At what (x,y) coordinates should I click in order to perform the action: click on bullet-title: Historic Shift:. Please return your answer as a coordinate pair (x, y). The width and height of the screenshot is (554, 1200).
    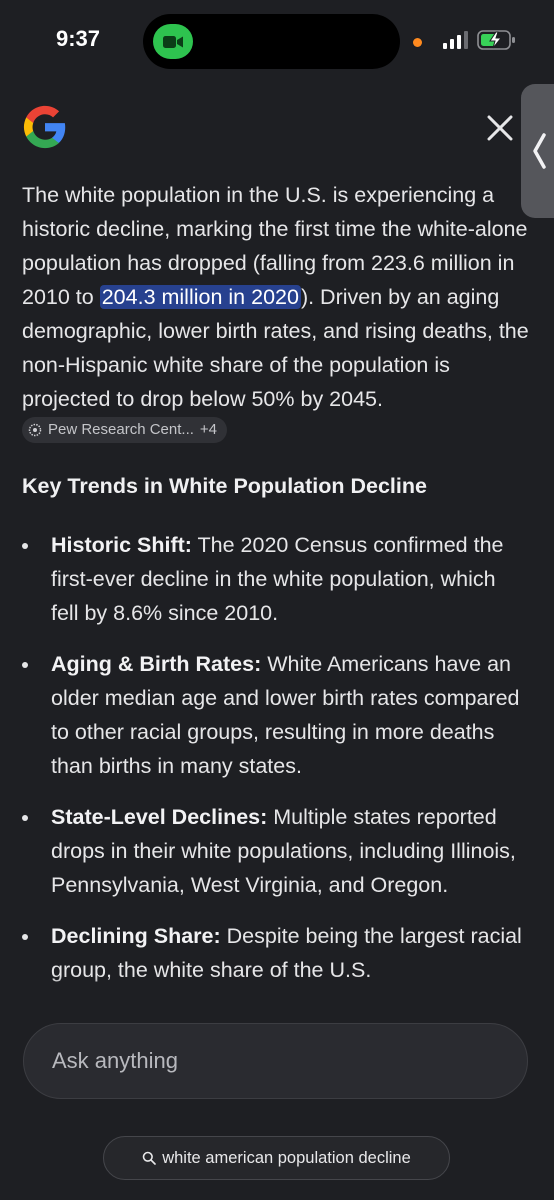
    Looking at the image, I should click on (121, 545).